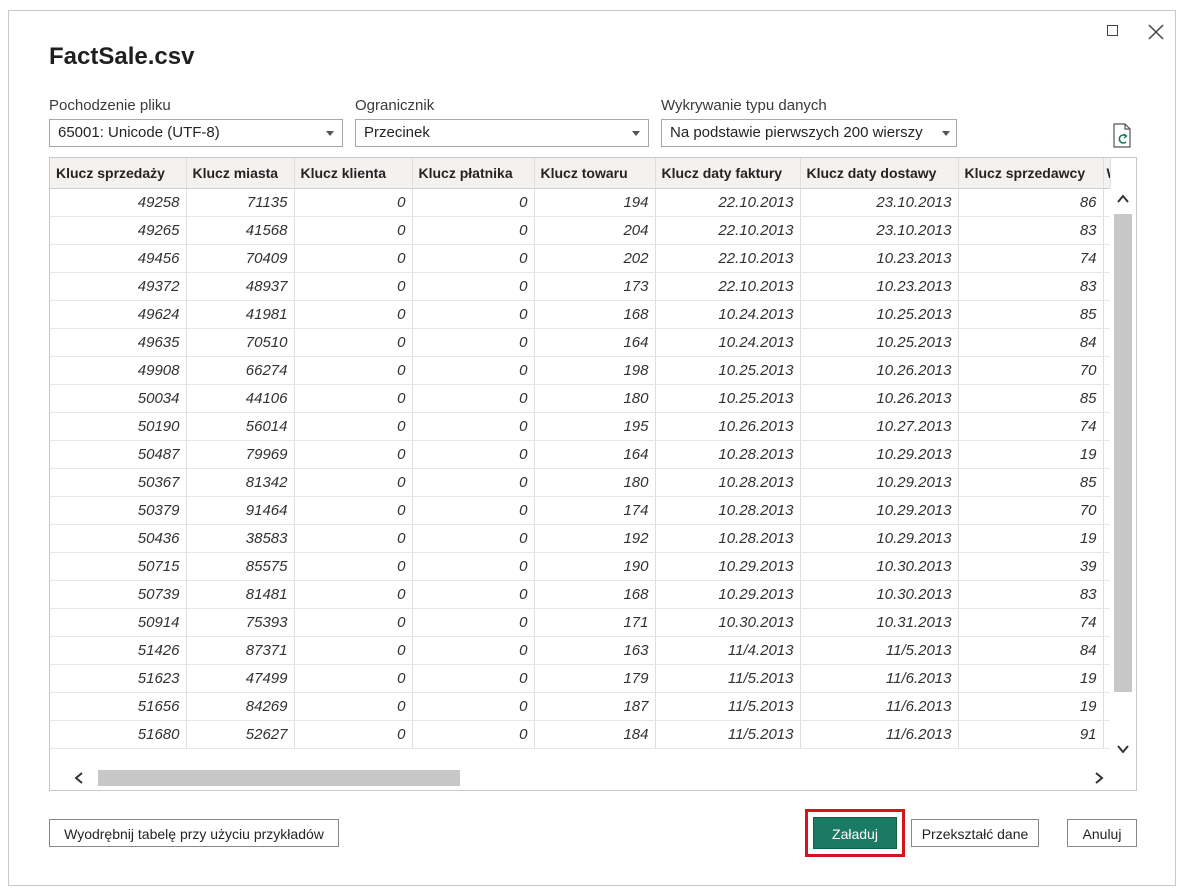  What do you see at coordinates (595, 314) in the screenshot?
I see `table-cell: 168` at bounding box center [595, 314].